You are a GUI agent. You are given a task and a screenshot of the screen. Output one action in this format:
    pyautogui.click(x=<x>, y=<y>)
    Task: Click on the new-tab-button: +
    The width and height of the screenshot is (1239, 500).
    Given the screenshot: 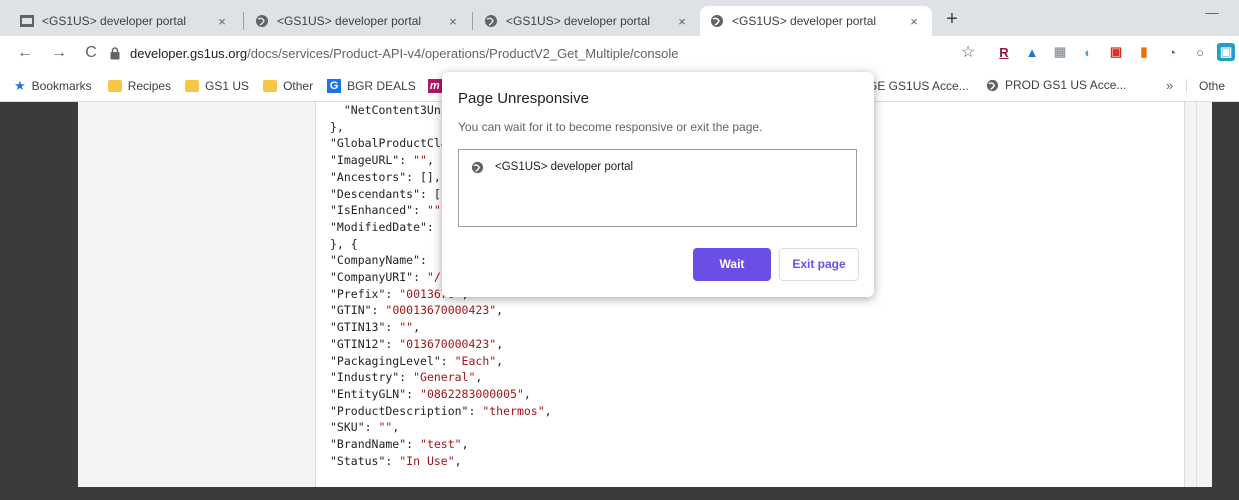 What is the action you would take?
    pyautogui.click(x=952, y=20)
    